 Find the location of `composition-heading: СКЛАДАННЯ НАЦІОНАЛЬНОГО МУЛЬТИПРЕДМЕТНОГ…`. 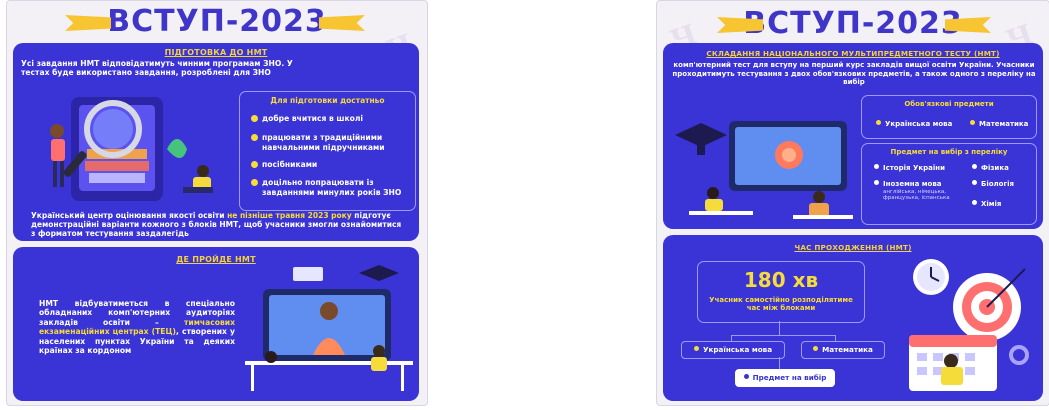

composition-heading: СКЛАДАННЯ НАЦІОНАЛЬНОГО МУЛЬТИПРЕДМЕТНОГ… is located at coordinates (853, 53).